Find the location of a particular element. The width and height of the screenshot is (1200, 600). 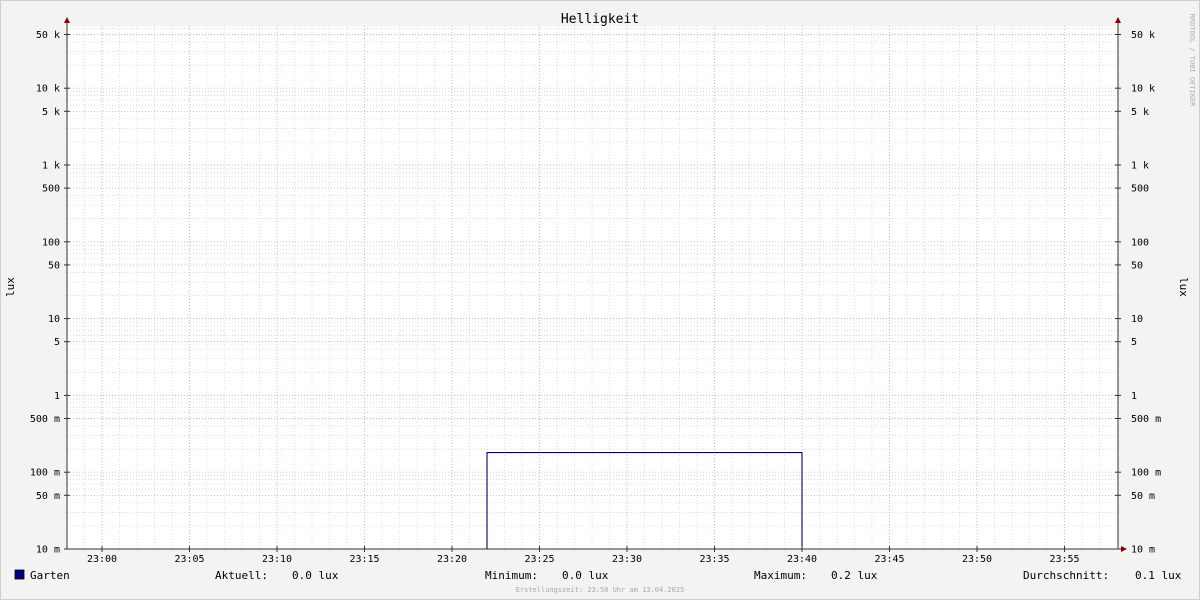

y-tick-label-left: 500 is located at coordinates (51, 189).